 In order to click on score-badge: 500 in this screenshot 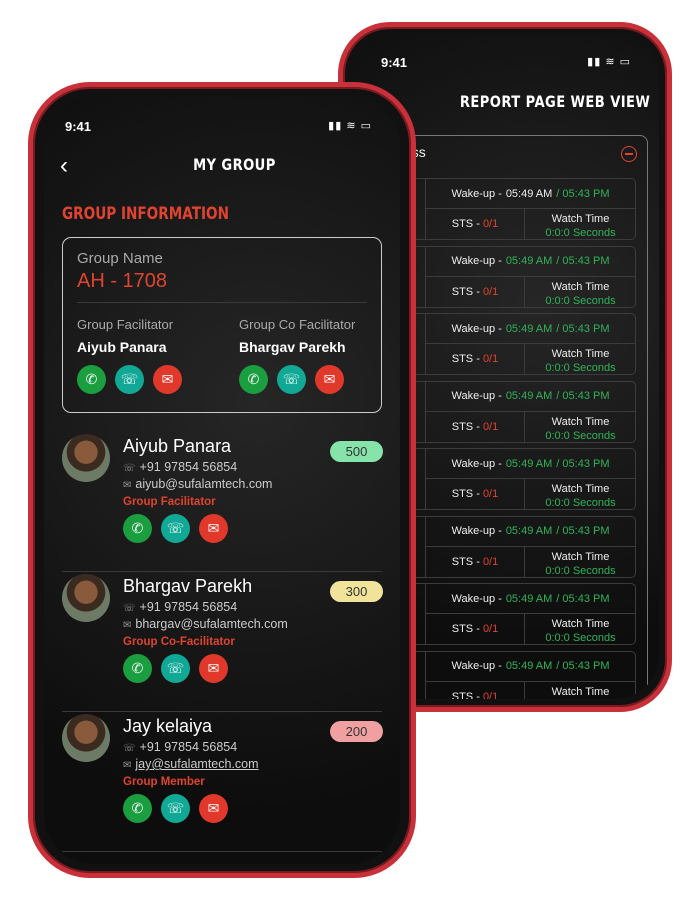, I will do `click(356, 451)`.